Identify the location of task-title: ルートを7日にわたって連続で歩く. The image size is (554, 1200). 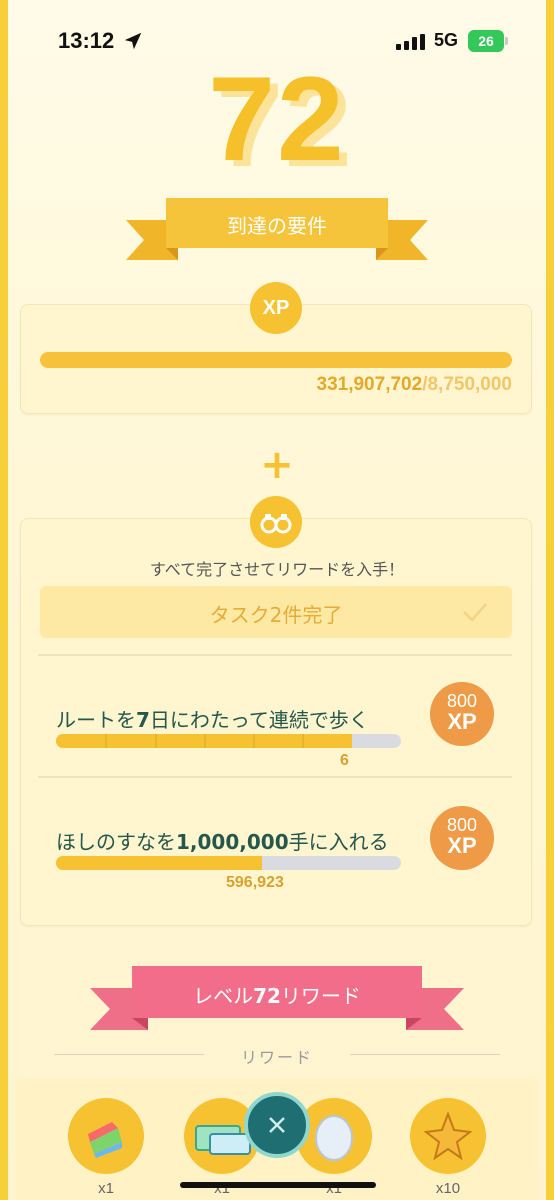
(212, 718).